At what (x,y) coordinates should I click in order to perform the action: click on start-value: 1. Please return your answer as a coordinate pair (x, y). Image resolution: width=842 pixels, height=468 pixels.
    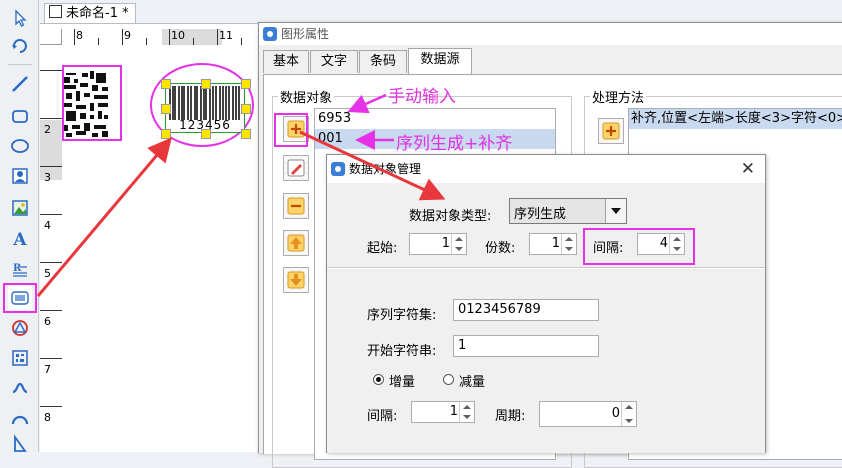
    Looking at the image, I should click on (445, 243).